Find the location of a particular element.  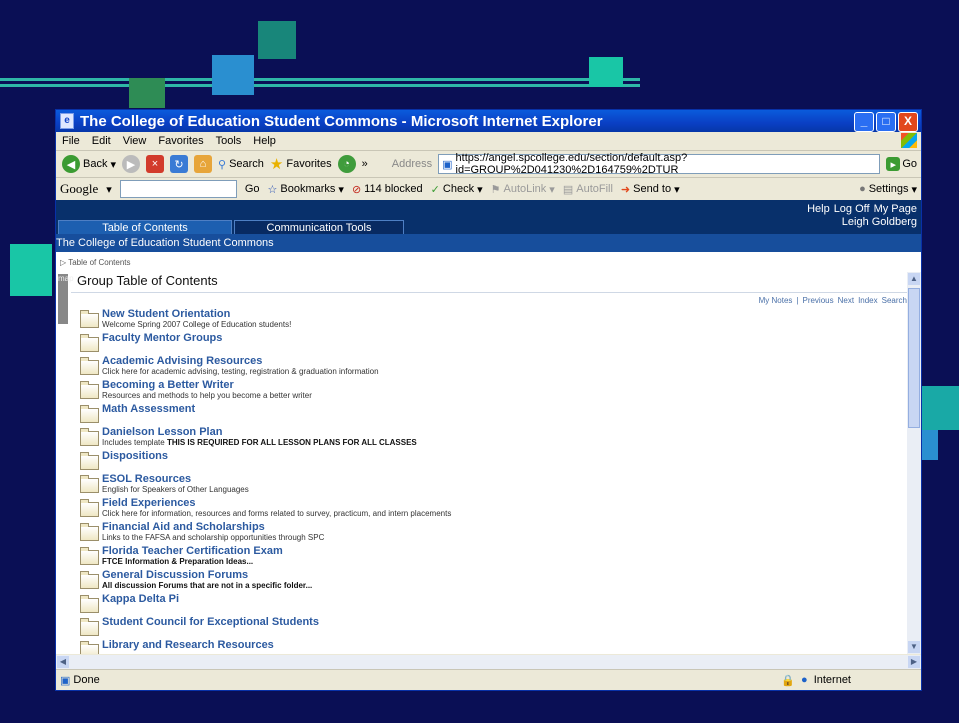

back-button: ◀ Back ▾ is located at coordinates (89, 164).